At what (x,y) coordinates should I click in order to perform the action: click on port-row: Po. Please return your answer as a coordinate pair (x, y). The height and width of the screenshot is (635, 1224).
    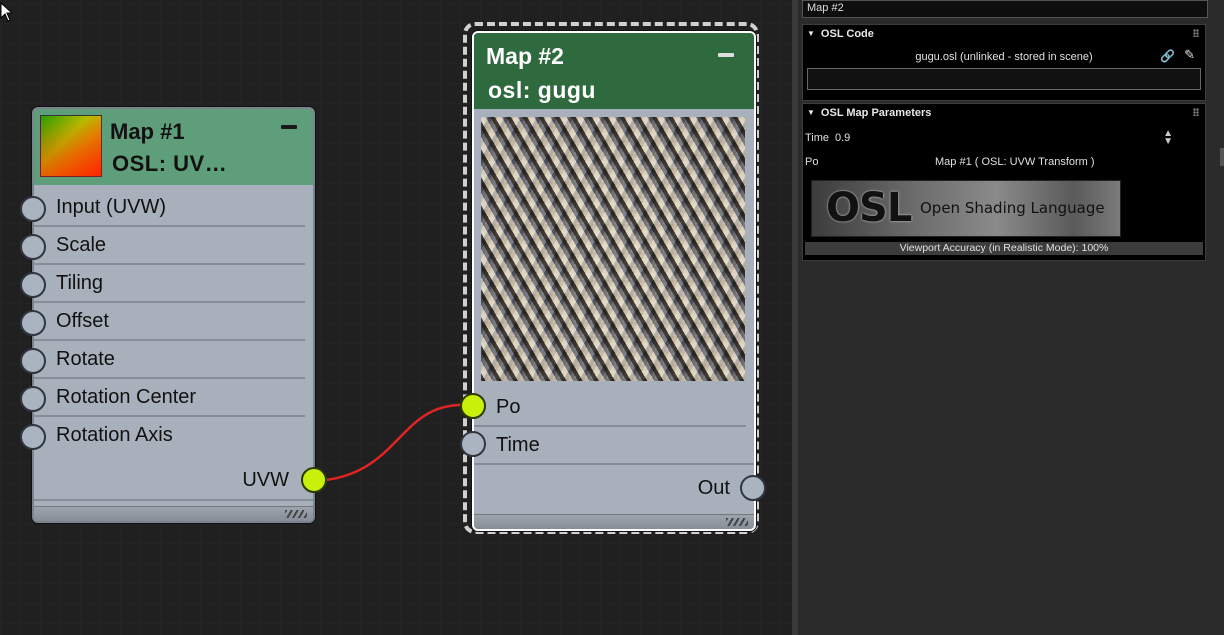
    Looking at the image, I should click on (610, 408).